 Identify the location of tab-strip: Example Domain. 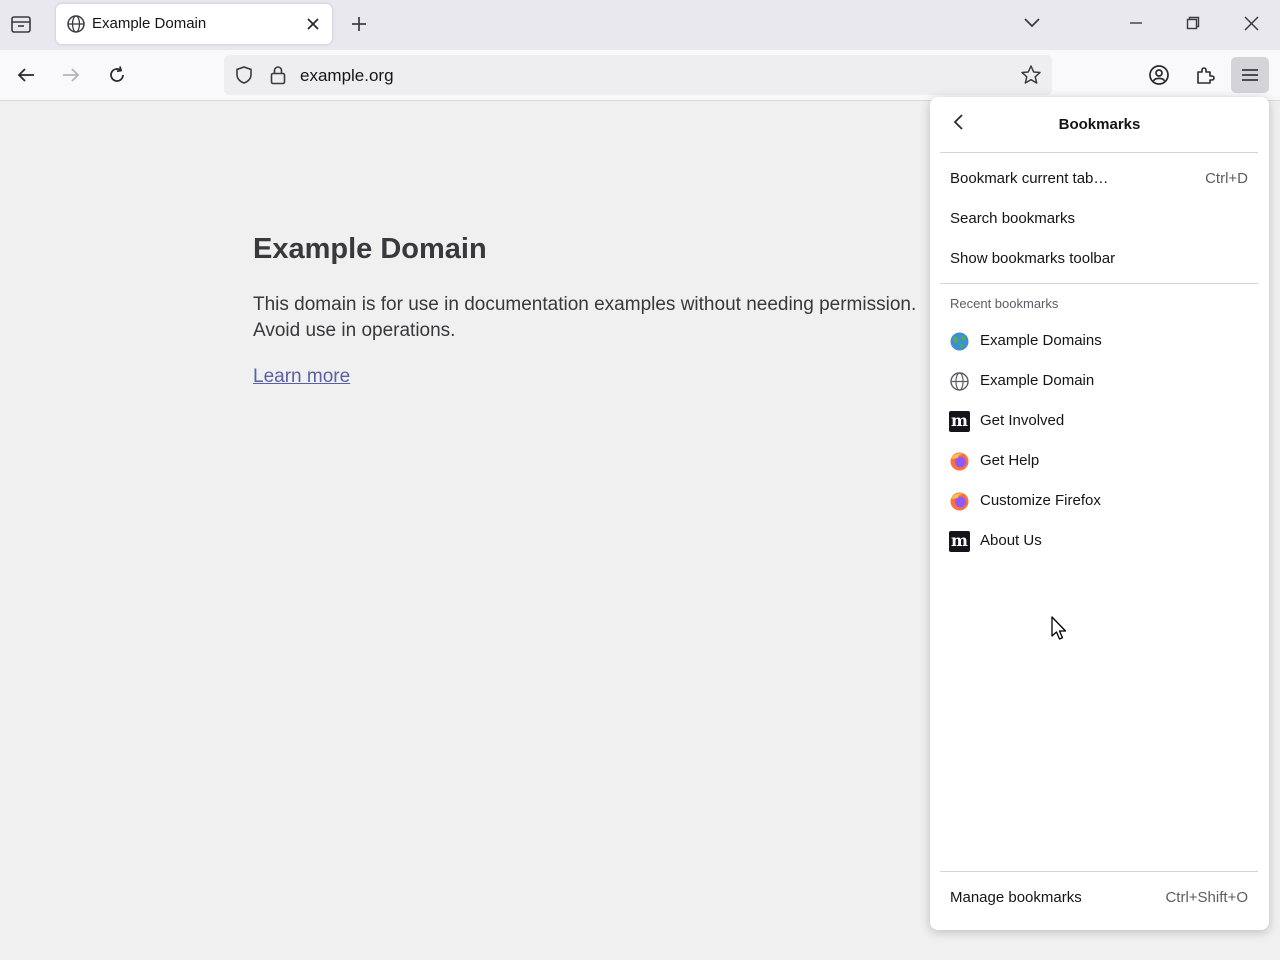
(640, 25).